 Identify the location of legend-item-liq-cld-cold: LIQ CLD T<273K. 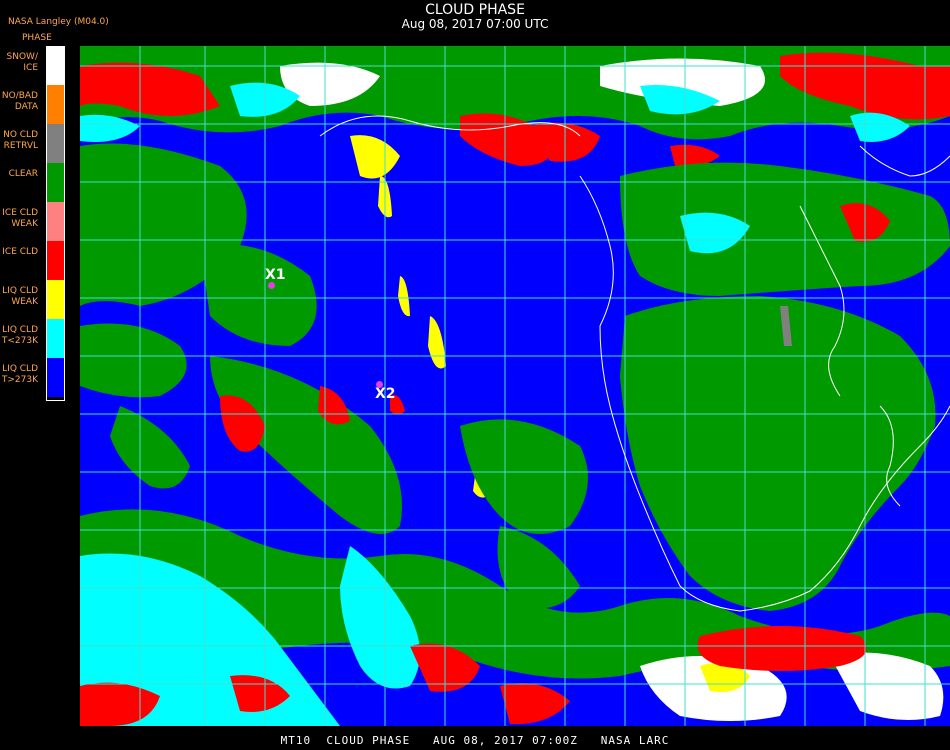
(33, 338).